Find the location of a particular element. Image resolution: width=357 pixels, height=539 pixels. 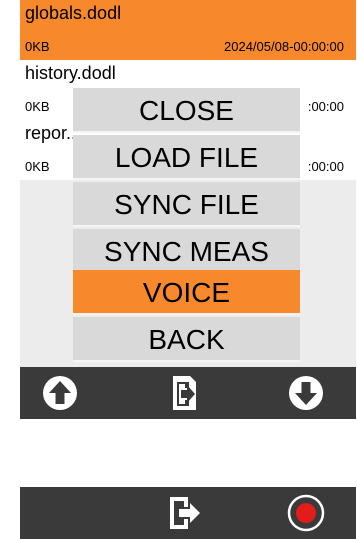

menu-item-voice: VOICE is located at coordinates (186, 292).